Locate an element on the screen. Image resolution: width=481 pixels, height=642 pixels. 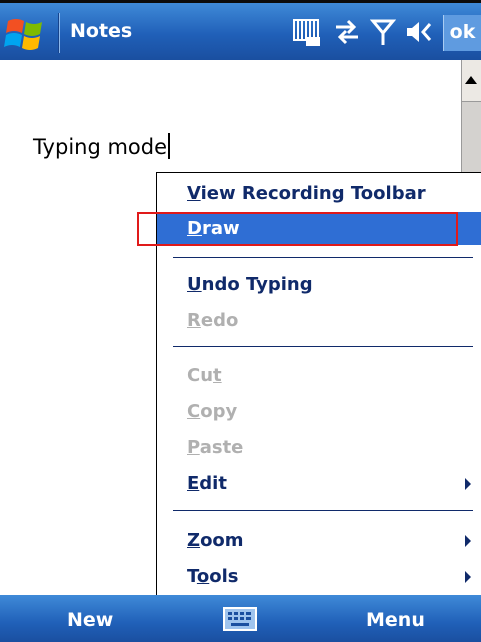
menu-label-post: dit is located at coordinates (213, 483).